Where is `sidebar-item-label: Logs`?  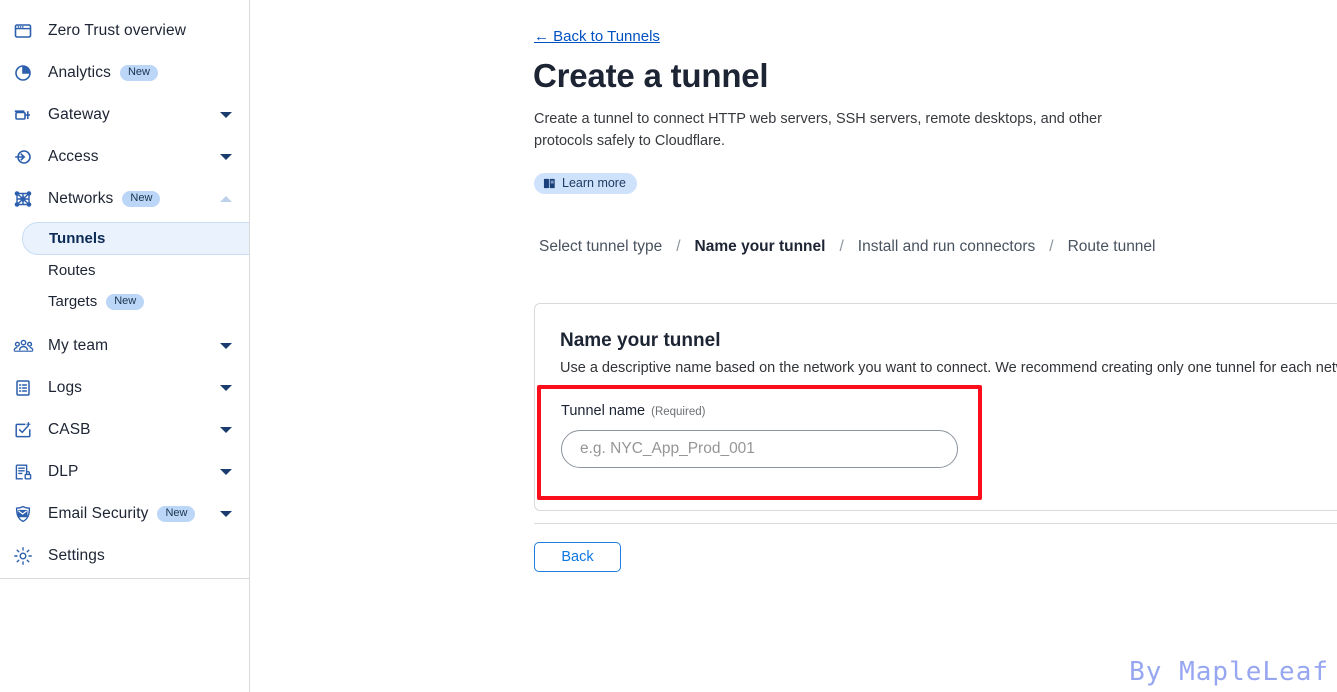 sidebar-item-label: Logs is located at coordinates (65, 387).